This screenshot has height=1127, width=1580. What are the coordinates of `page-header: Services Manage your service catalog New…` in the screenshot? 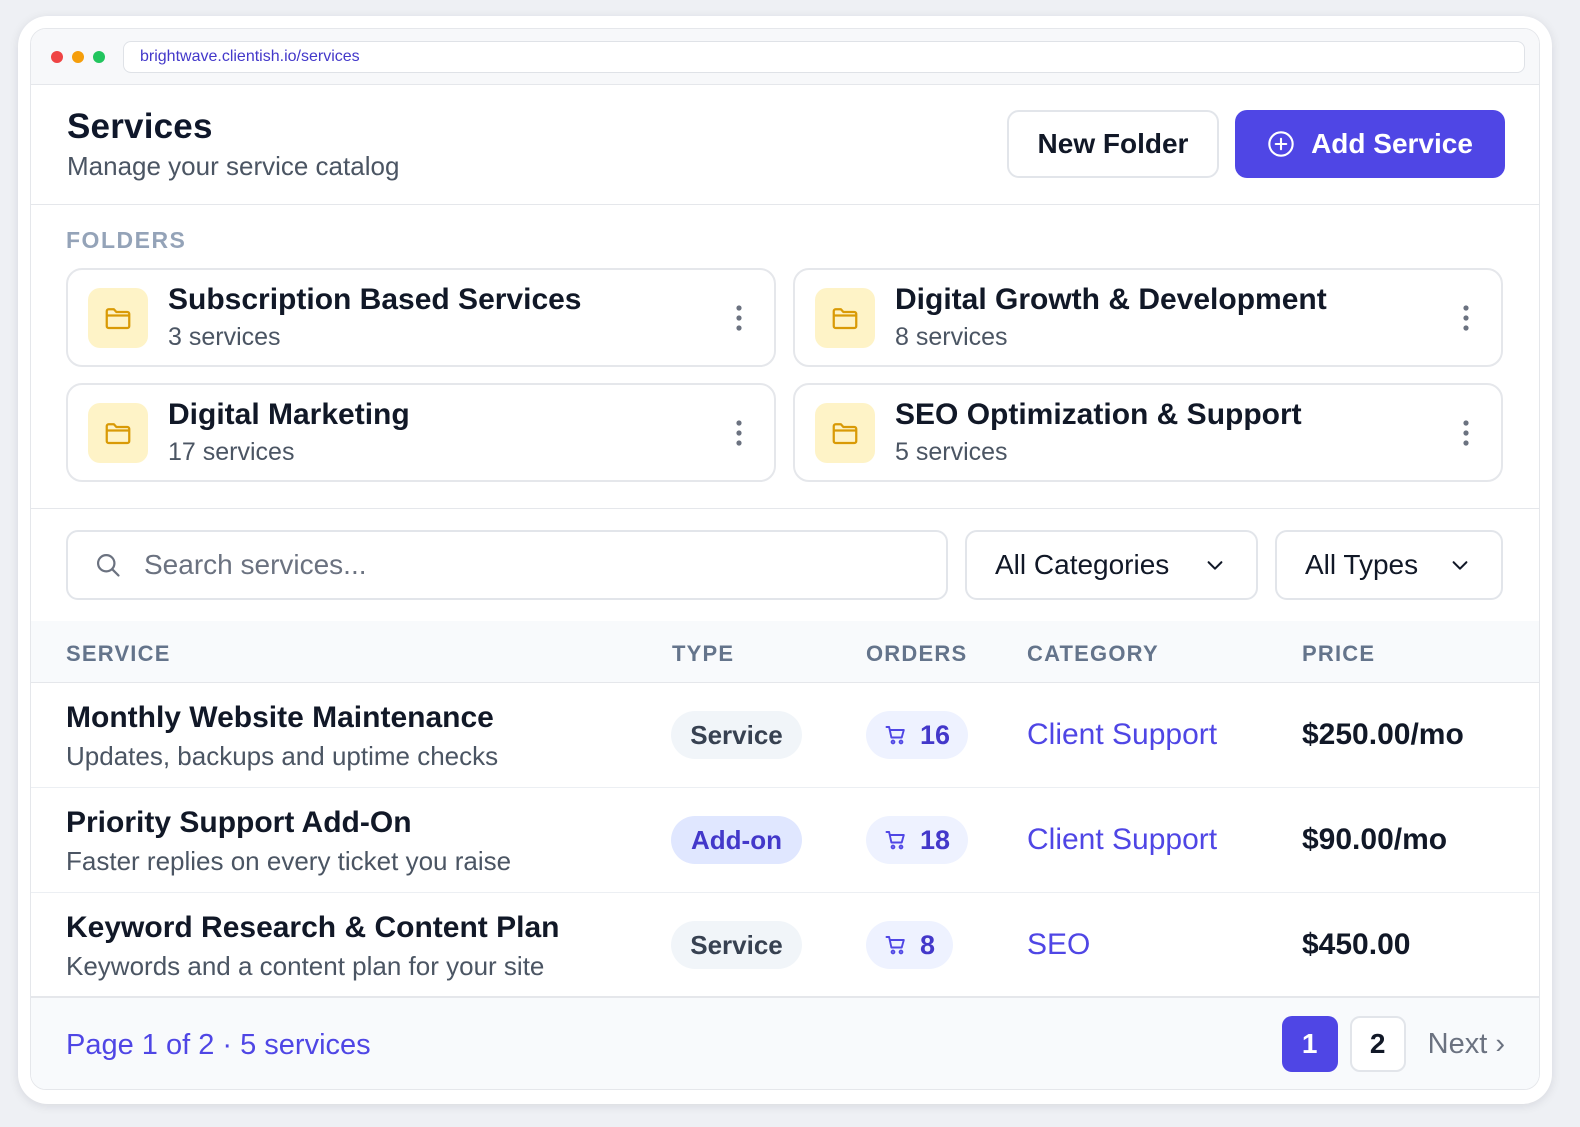 It's located at (785, 145).